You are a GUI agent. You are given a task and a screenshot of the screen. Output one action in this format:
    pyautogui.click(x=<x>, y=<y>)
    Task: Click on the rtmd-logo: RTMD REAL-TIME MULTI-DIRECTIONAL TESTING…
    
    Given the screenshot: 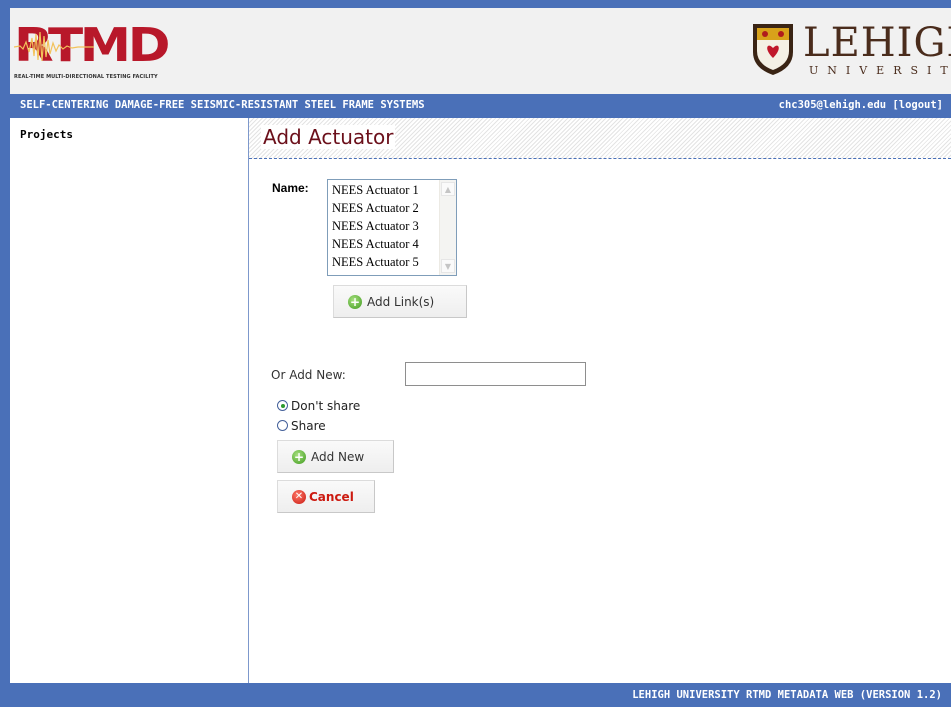 What is the action you would take?
    pyautogui.click(x=103, y=52)
    